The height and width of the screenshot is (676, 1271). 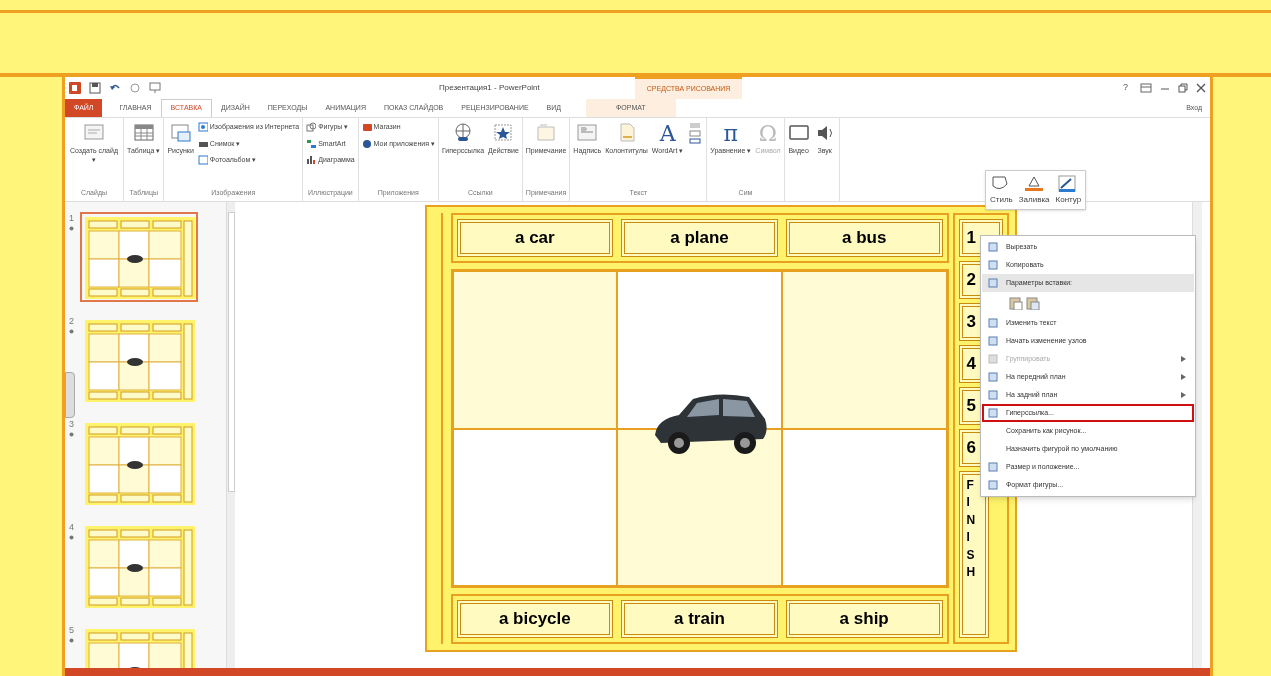 What do you see at coordinates (535, 619) in the screenshot?
I see `word-card: a bicycle` at bounding box center [535, 619].